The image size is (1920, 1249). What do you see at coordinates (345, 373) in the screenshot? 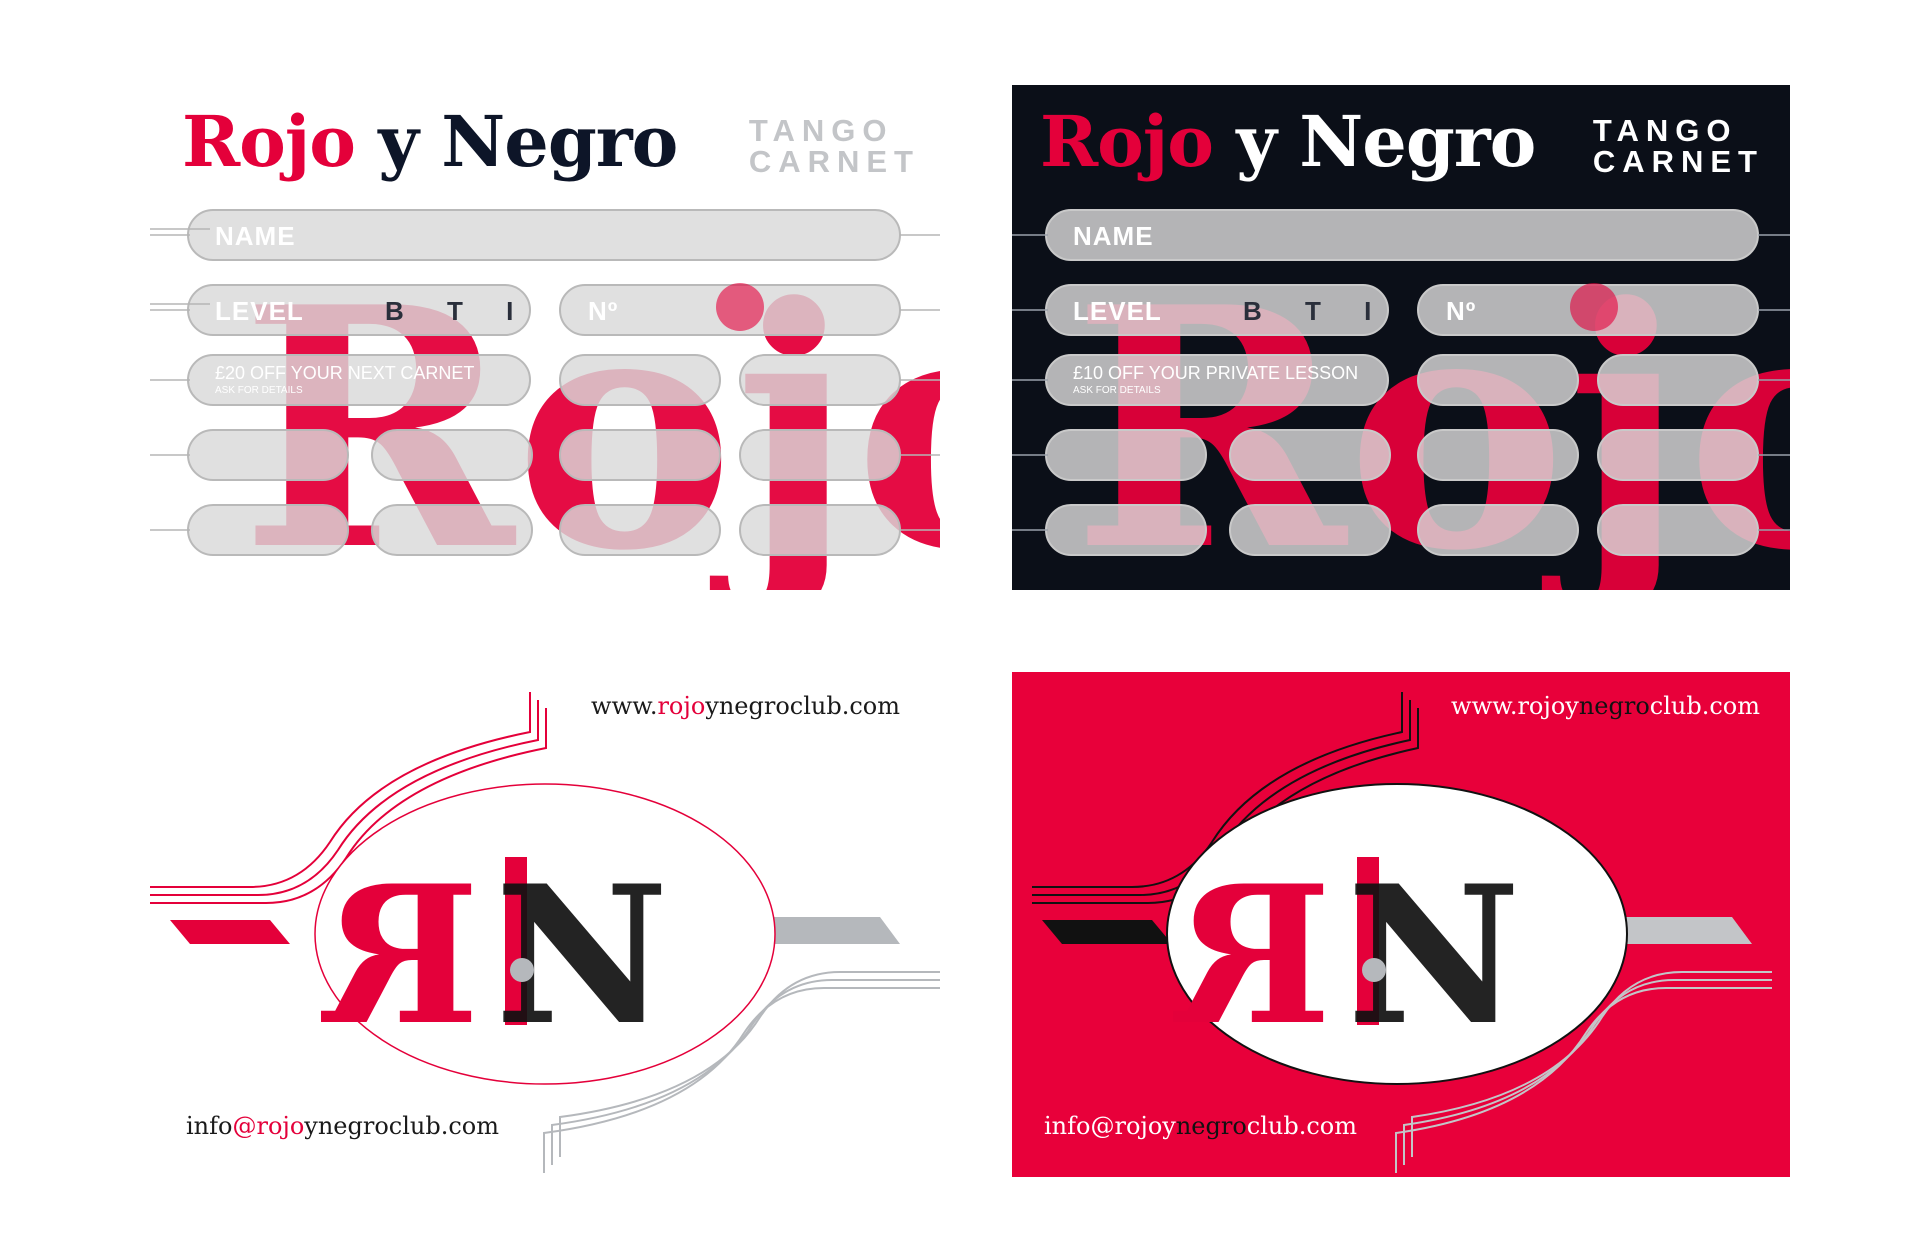
I see `offer-text: £20 OFF YOUR NEXT CARNET` at bounding box center [345, 373].